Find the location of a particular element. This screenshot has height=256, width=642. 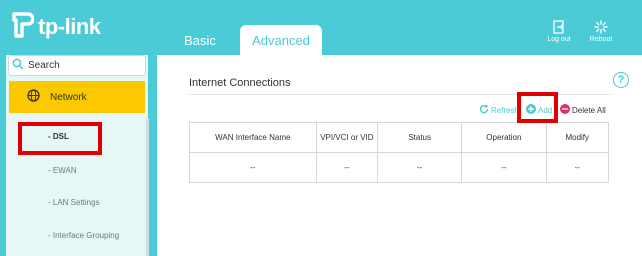

delete-all-button: Delete All is located at coordinates (583, 110).